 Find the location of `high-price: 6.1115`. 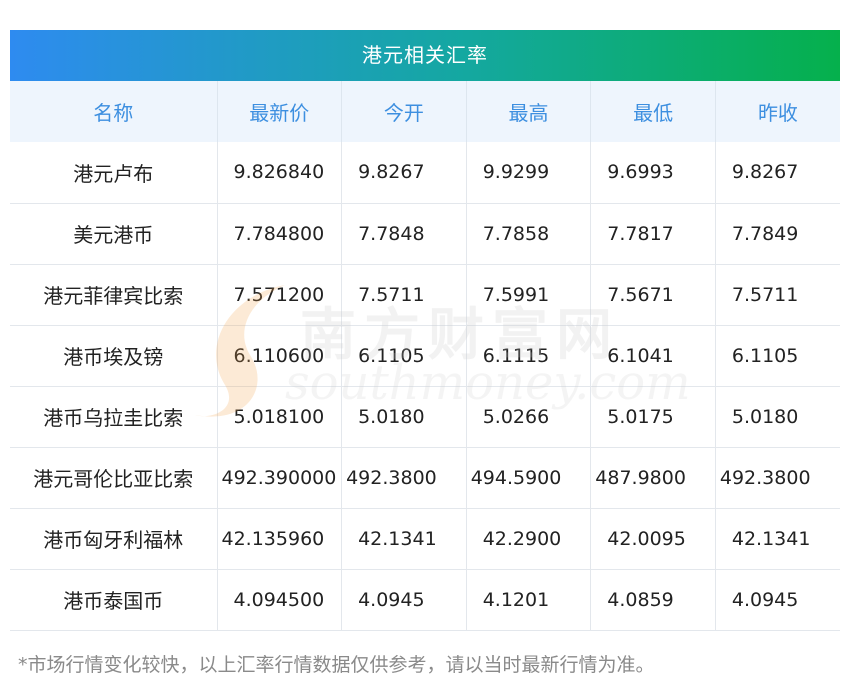

high-price: 6.1115 is located at coordinates (529, 355).